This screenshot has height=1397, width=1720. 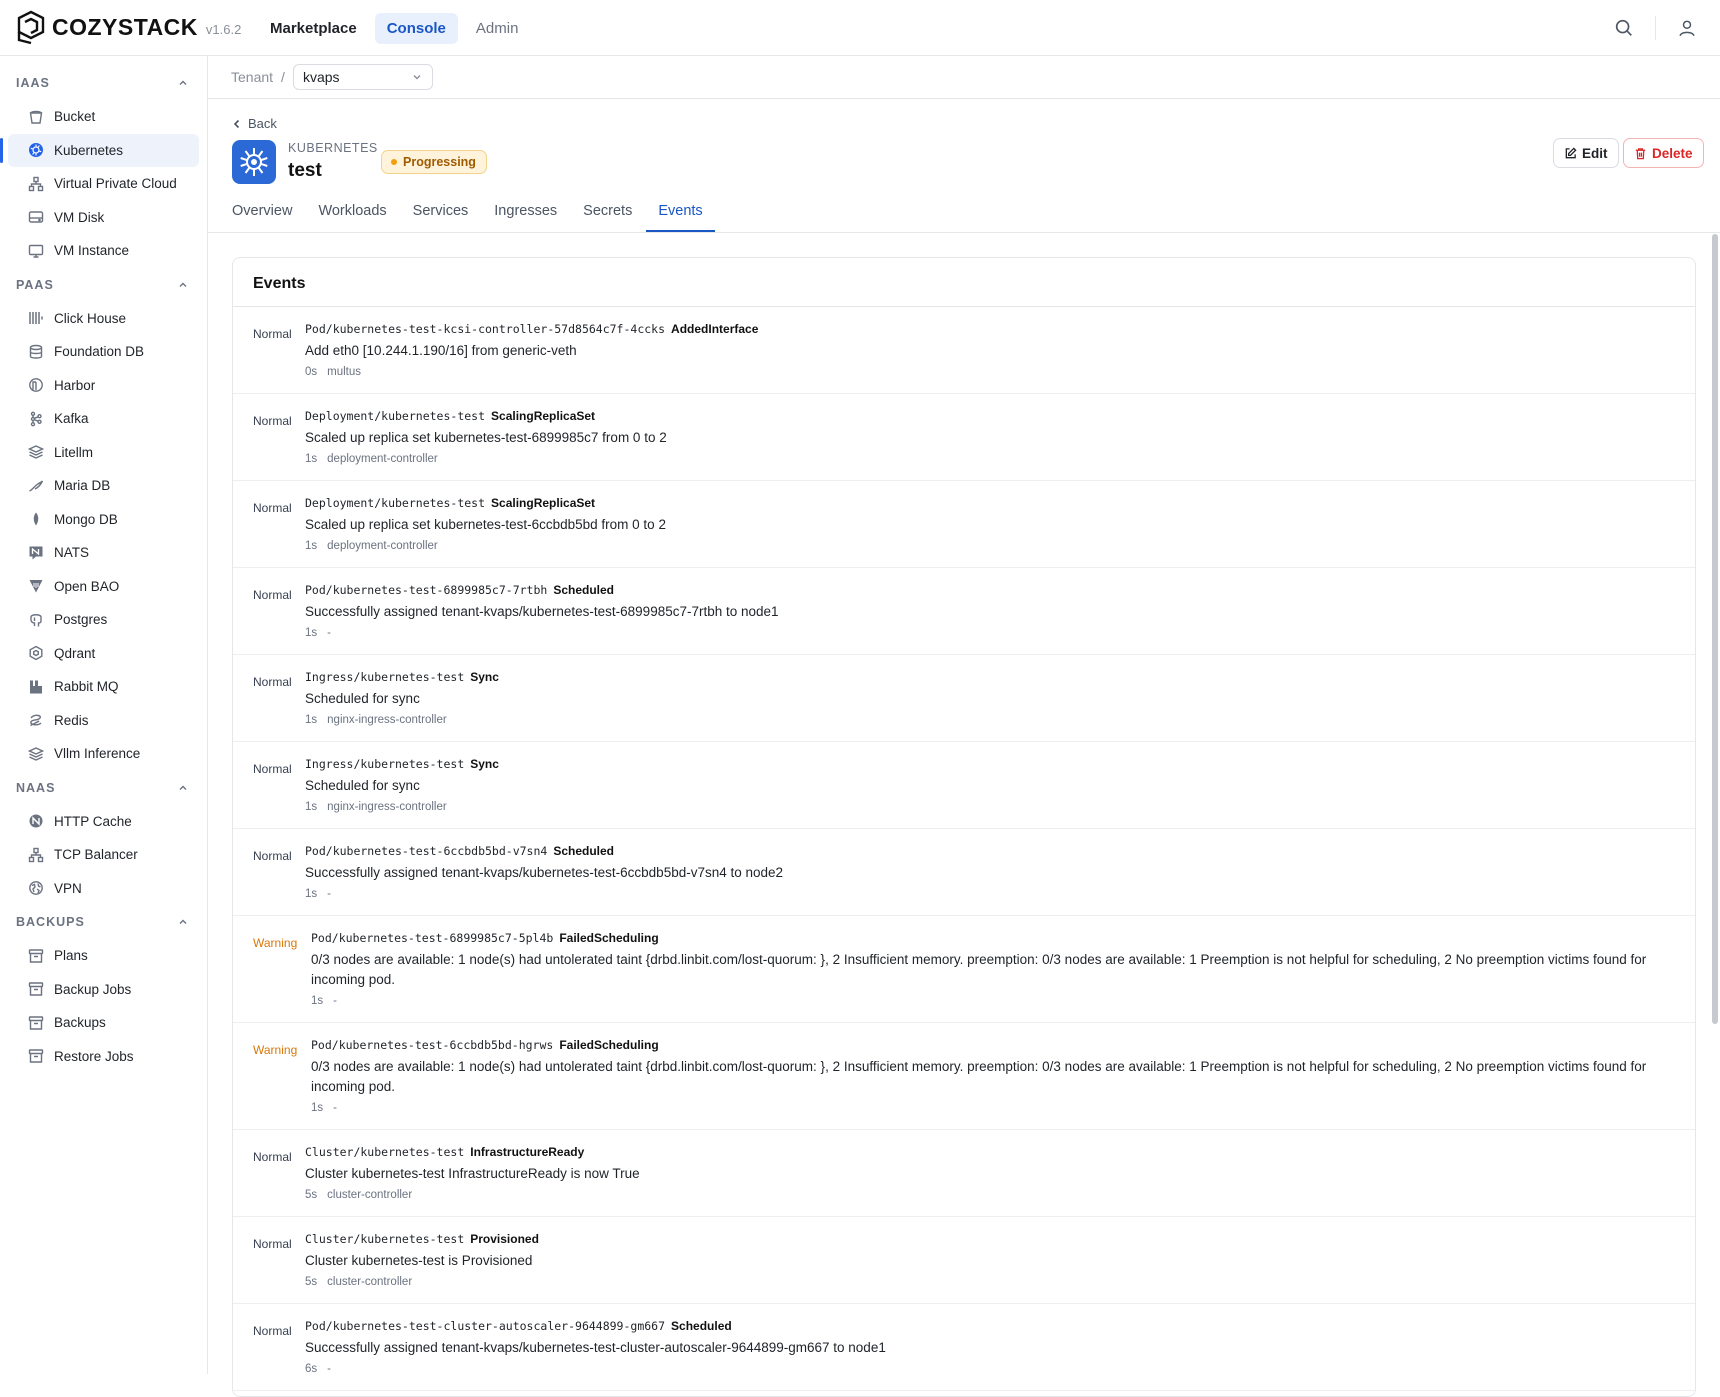 I want to click on event-reason: Provisioned, so click(x=504, y=1239).